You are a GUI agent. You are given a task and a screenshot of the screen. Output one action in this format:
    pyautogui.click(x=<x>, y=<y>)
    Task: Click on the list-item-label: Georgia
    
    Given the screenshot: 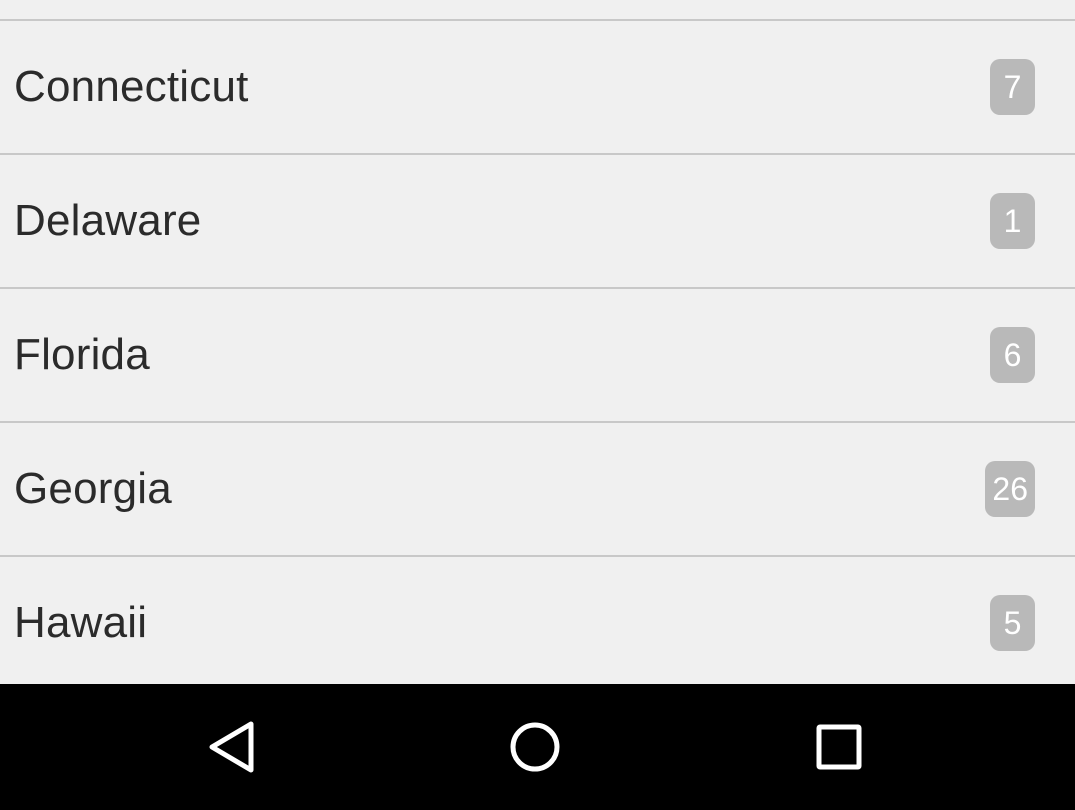 What is the action you would take?
    pyautogui.click(x=93, y=488)
    